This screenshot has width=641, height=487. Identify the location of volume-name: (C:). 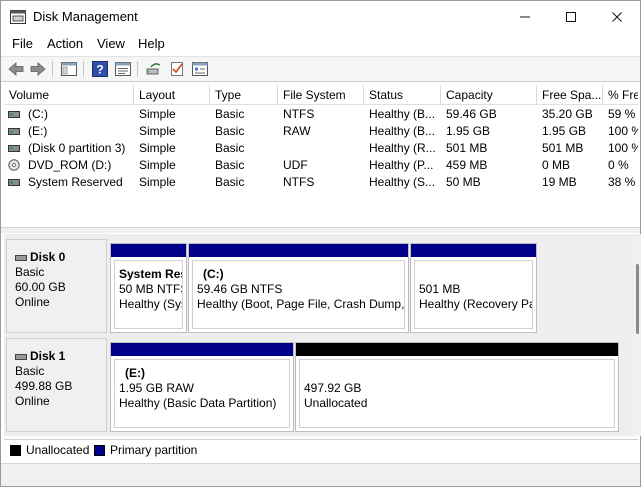
(38, 114).